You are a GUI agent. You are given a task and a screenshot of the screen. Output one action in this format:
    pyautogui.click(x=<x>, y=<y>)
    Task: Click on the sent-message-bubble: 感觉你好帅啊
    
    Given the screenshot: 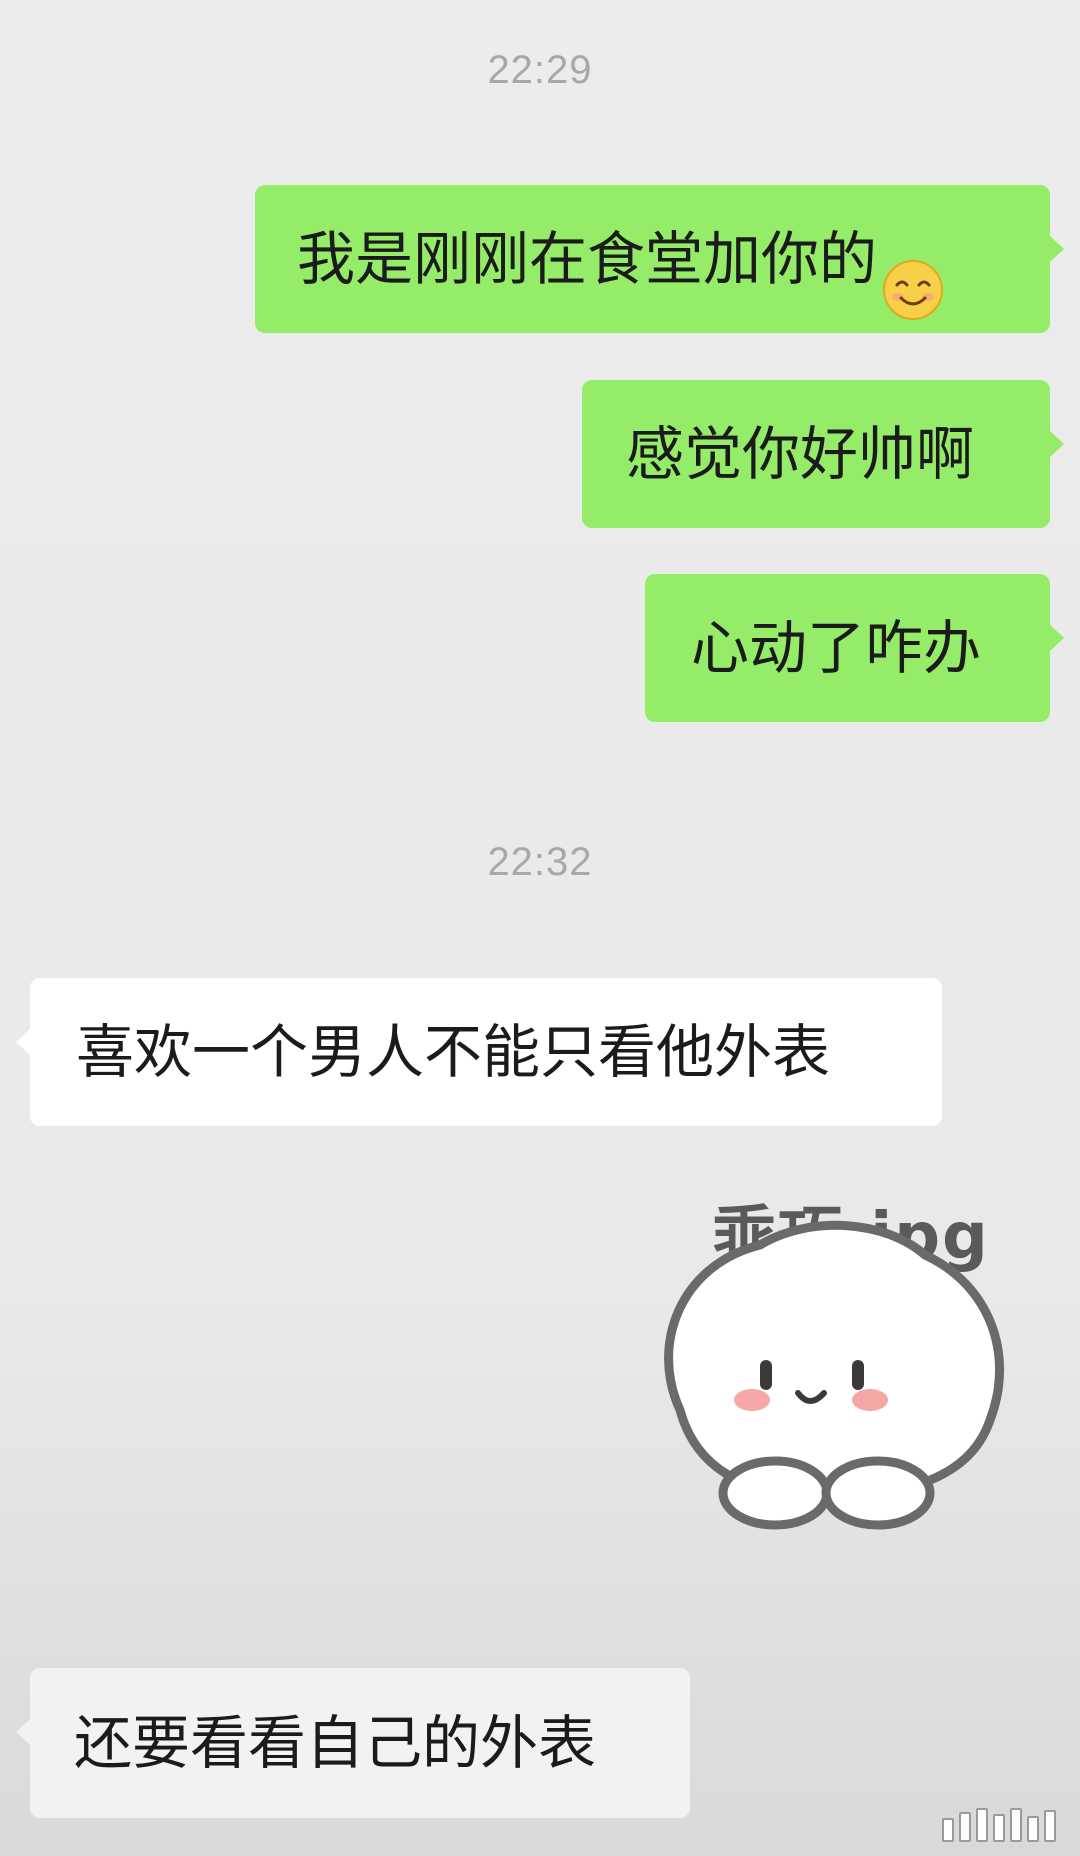 What is the action you would take?
    pyautogui.click(x=823, y=454)
    